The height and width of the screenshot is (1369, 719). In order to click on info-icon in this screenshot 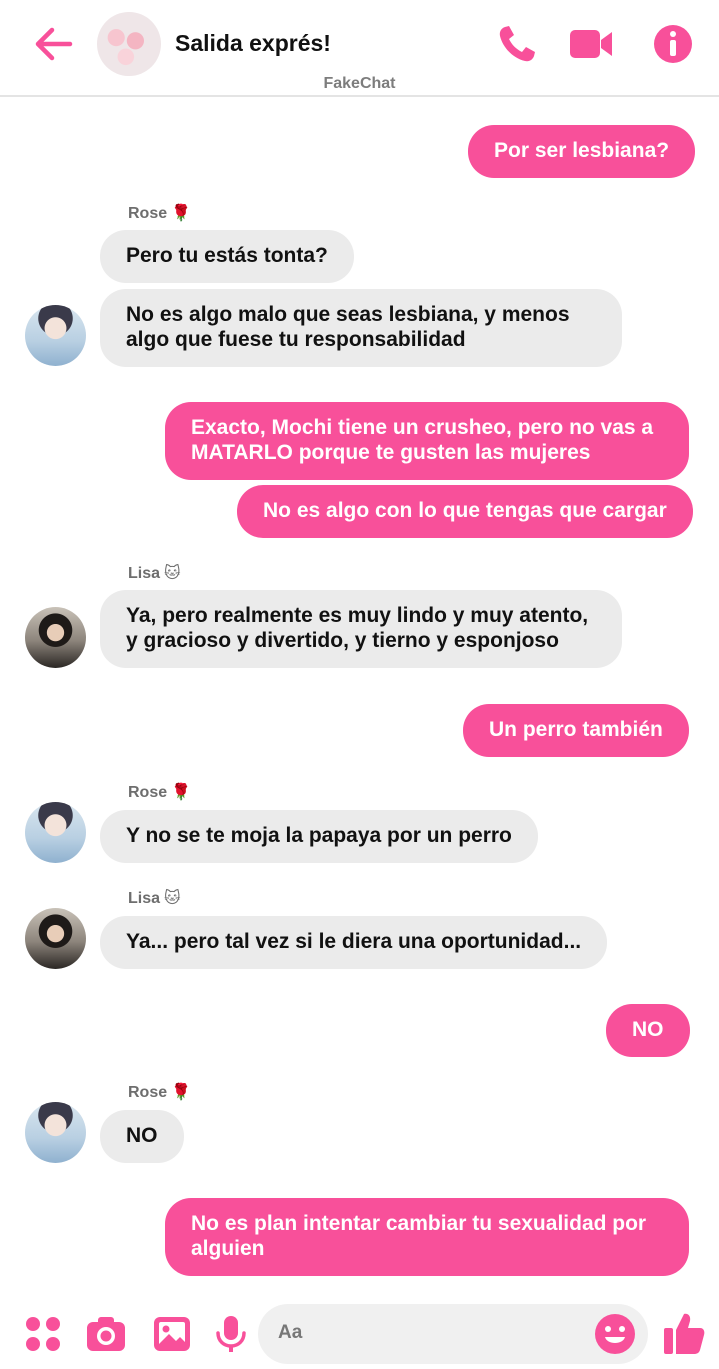, I will do `click(673, 44)`.